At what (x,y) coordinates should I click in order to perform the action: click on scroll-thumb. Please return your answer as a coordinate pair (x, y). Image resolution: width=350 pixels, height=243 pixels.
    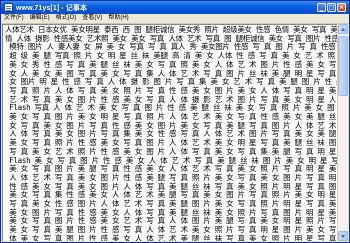
    Looking at the image, I should click on (343, 66).